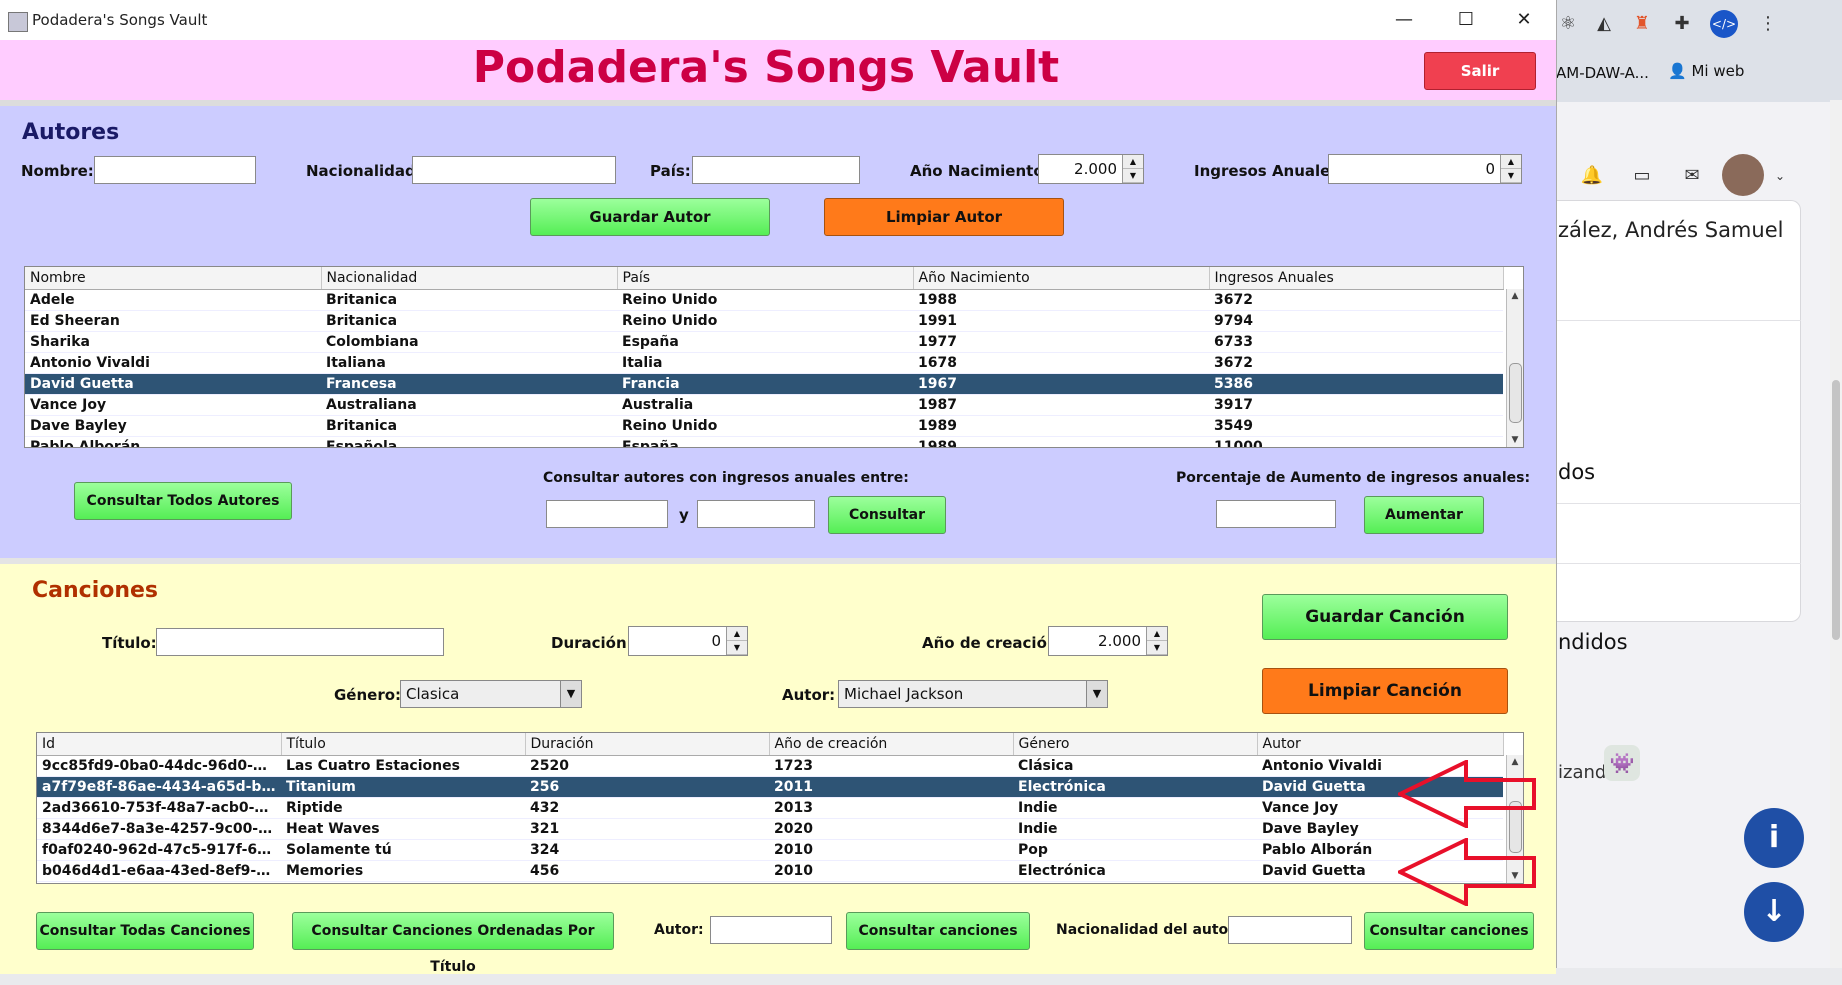  I want to click on table-row: Pablo Alborán Española España 1989 11000, so click(764, 441).